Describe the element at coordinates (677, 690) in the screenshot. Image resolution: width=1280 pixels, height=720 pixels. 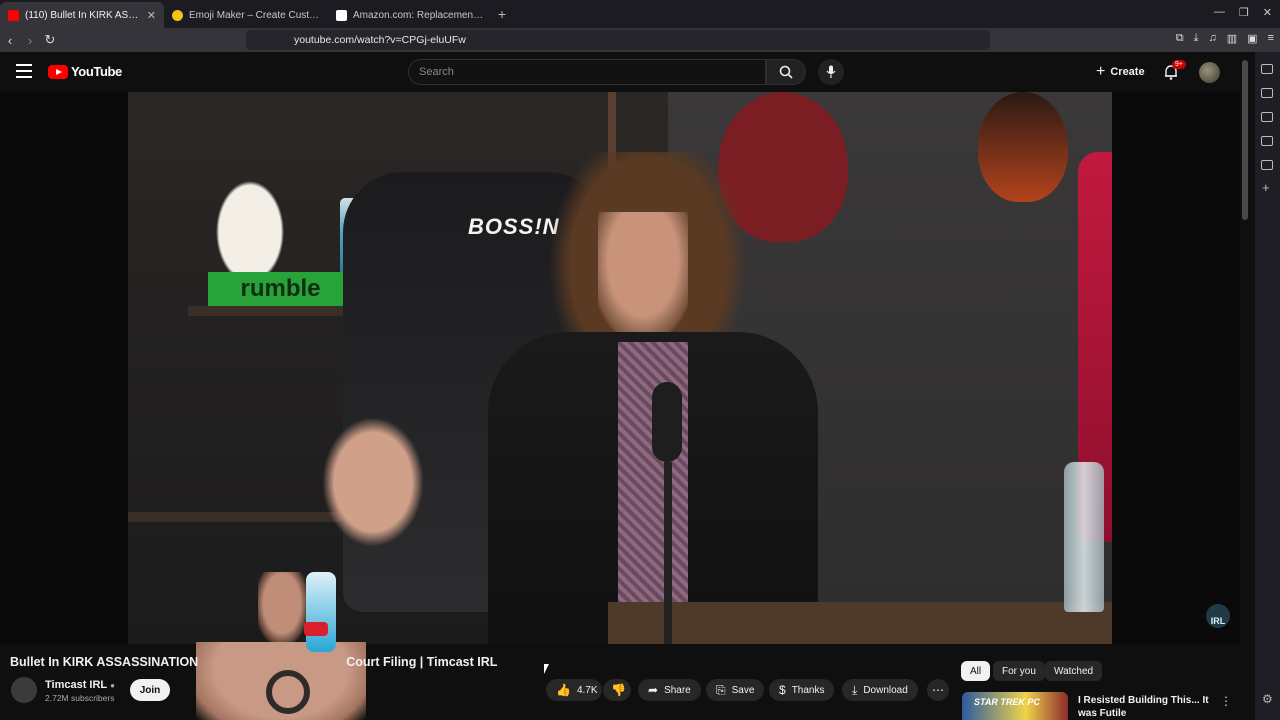
I see `share-label: Share` at that location.